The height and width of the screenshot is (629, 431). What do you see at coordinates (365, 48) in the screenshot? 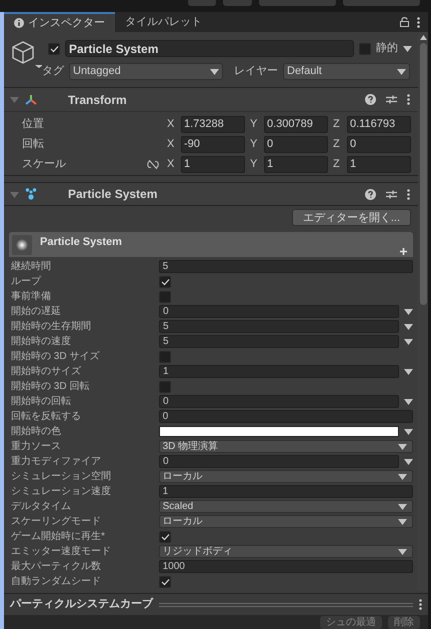
I see `static-checkbox` at bounding box center [365, 48].